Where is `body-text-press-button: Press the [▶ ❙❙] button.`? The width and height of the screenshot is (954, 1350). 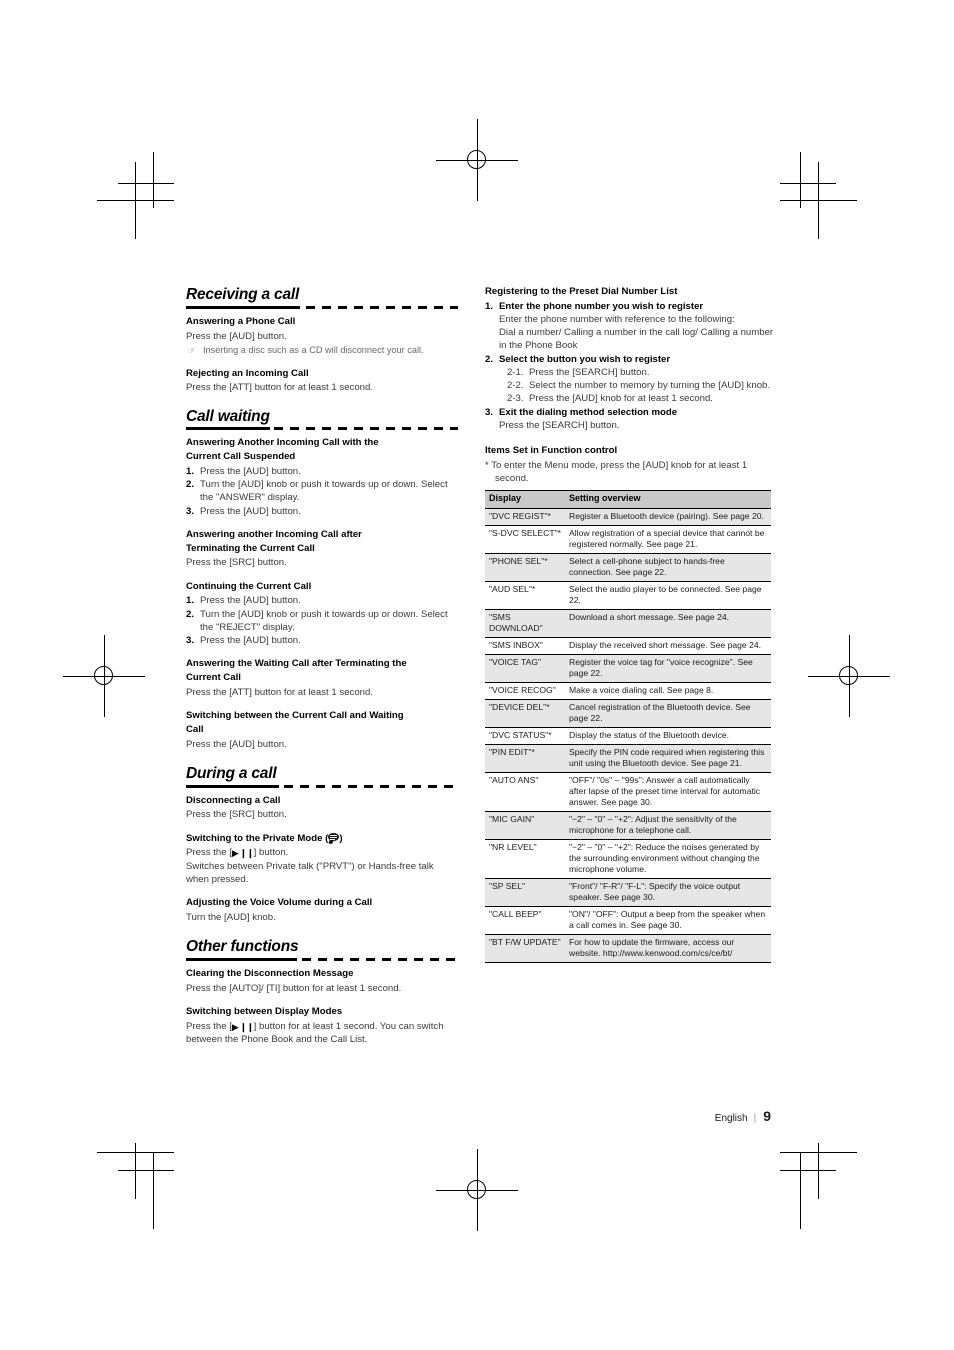
body-text-press-button: Press the [▶ ❙❙] button. is located at coordinates (322, 852).